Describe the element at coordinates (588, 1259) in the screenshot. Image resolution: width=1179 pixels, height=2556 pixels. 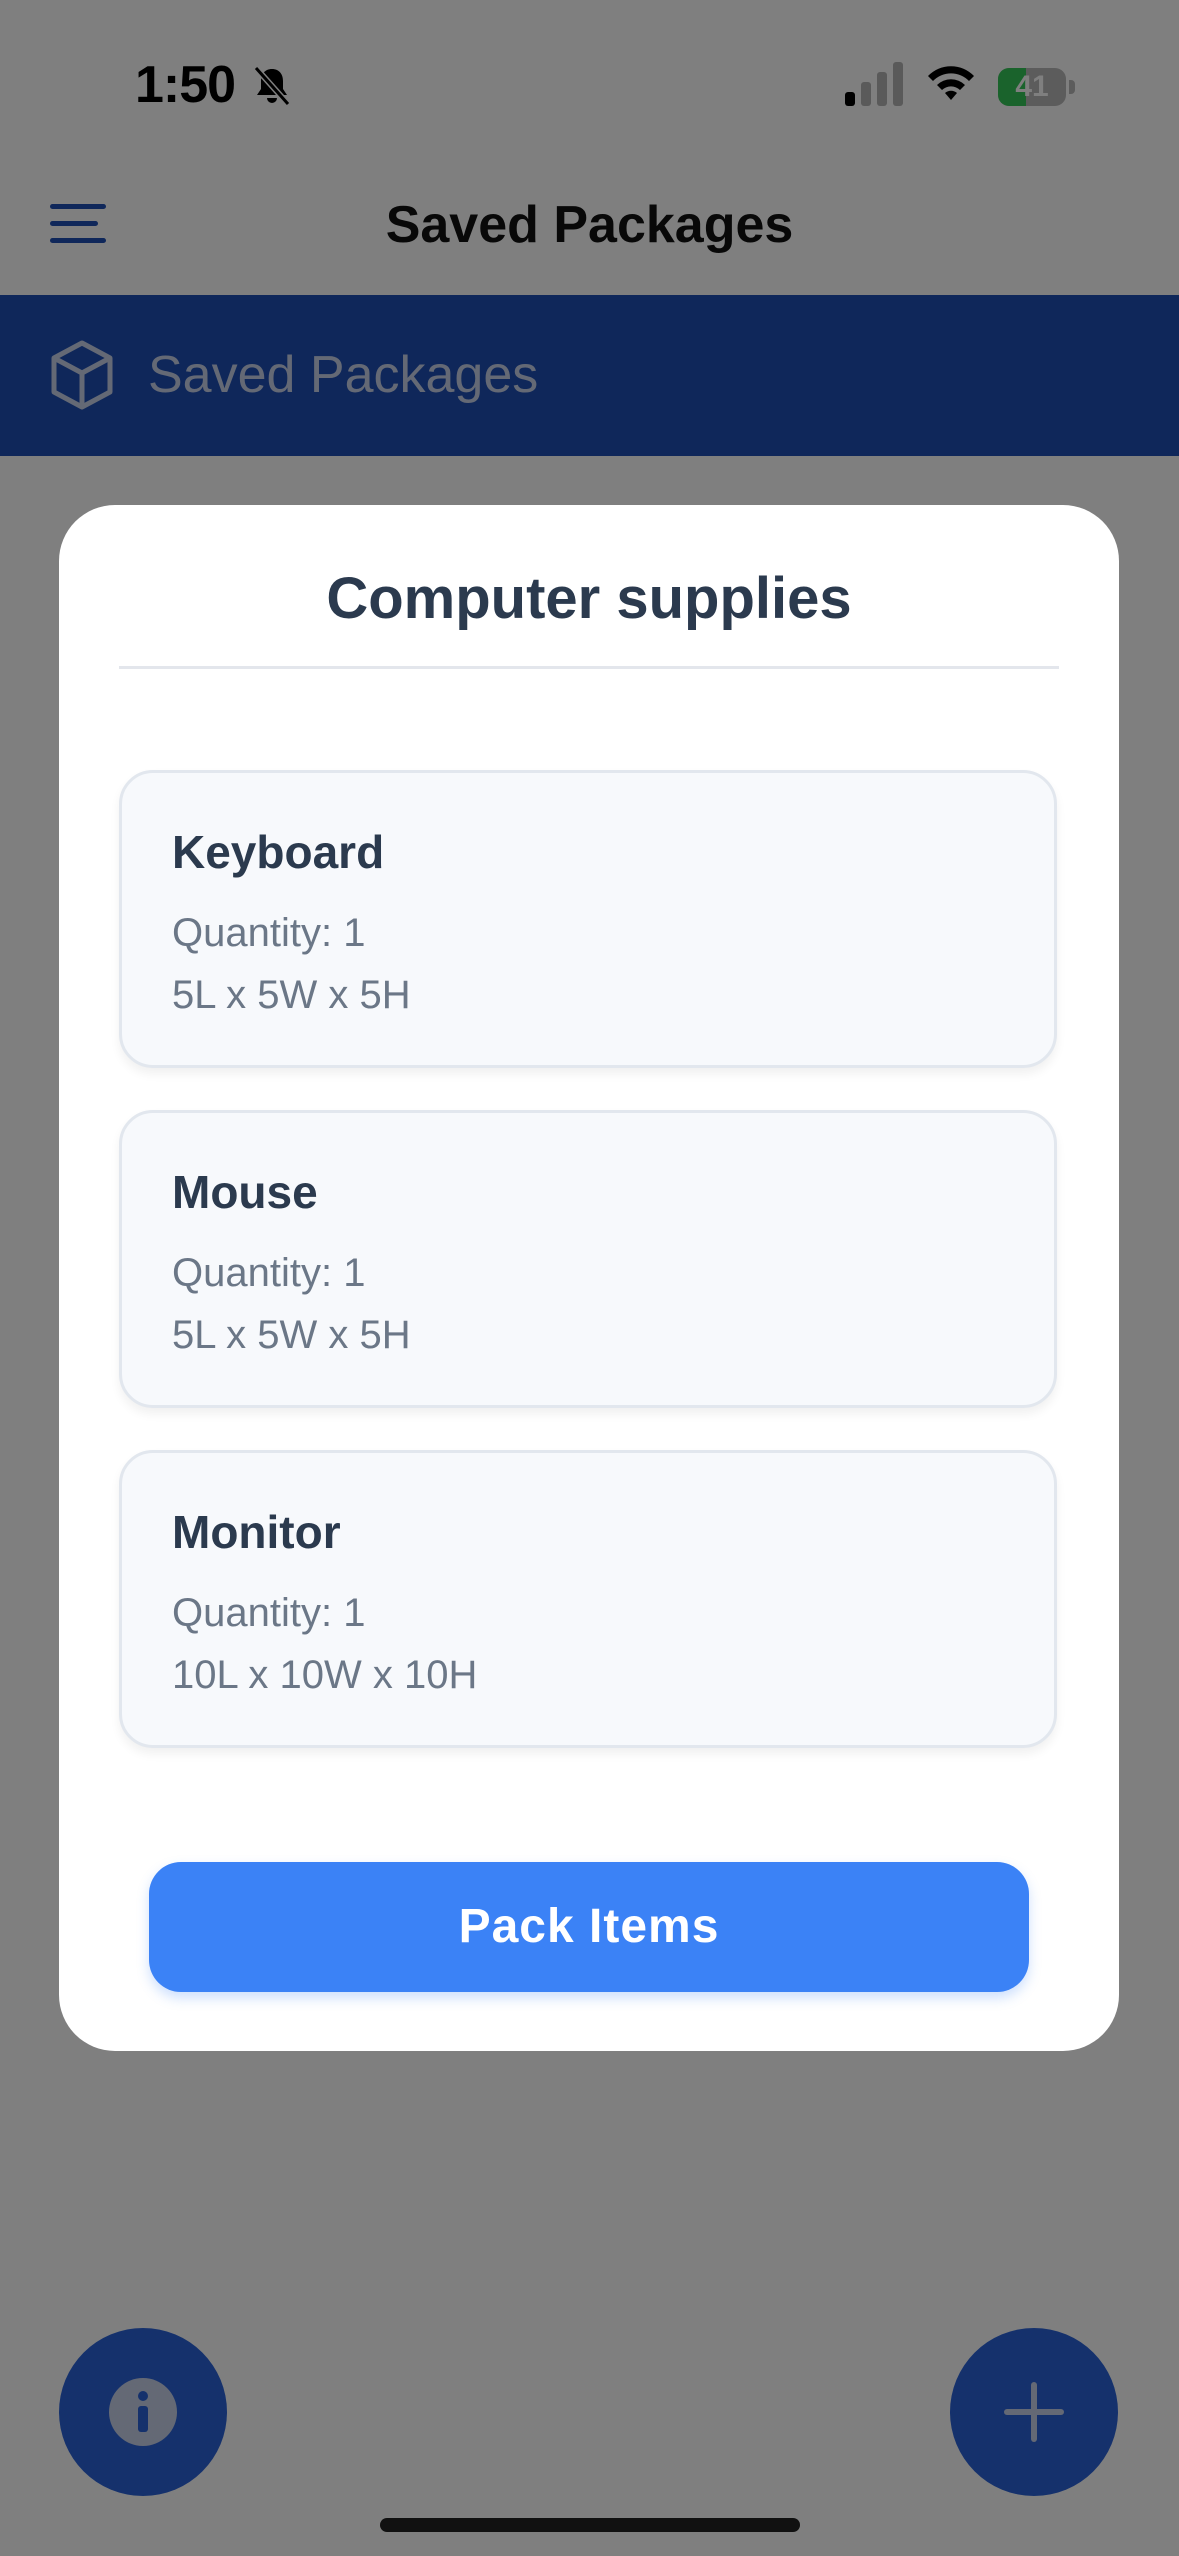
I see `item-card: Mouse Quantity: 1 5L x 5W x 5H` at that location.